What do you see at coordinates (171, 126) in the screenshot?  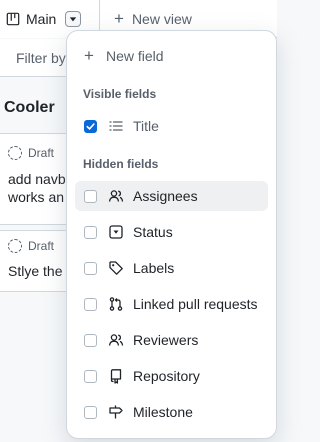 I see `field-item-title: Title` at bounding box center [171, 126].